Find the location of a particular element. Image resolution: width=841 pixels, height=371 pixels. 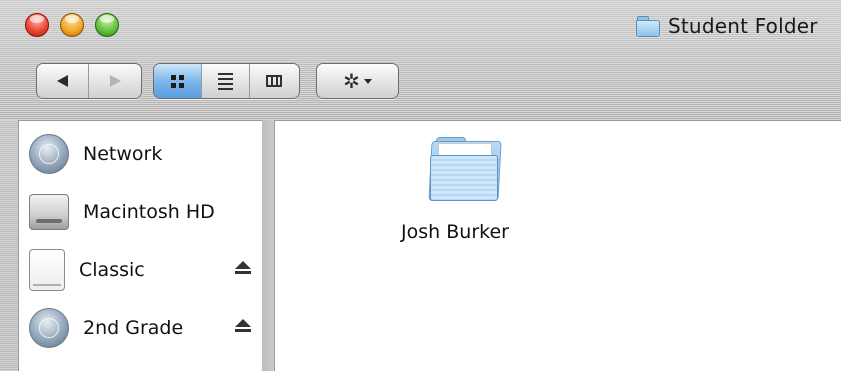

back-forward-control is located at coordinates (89, 81).